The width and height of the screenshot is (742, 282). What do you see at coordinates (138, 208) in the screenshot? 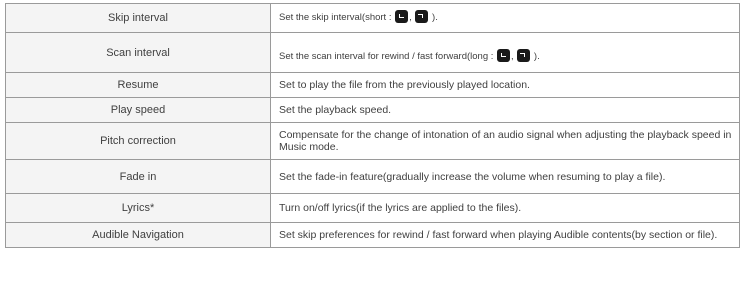
I see `setting-name: Lyrics*` at bounding box center [138, 208].